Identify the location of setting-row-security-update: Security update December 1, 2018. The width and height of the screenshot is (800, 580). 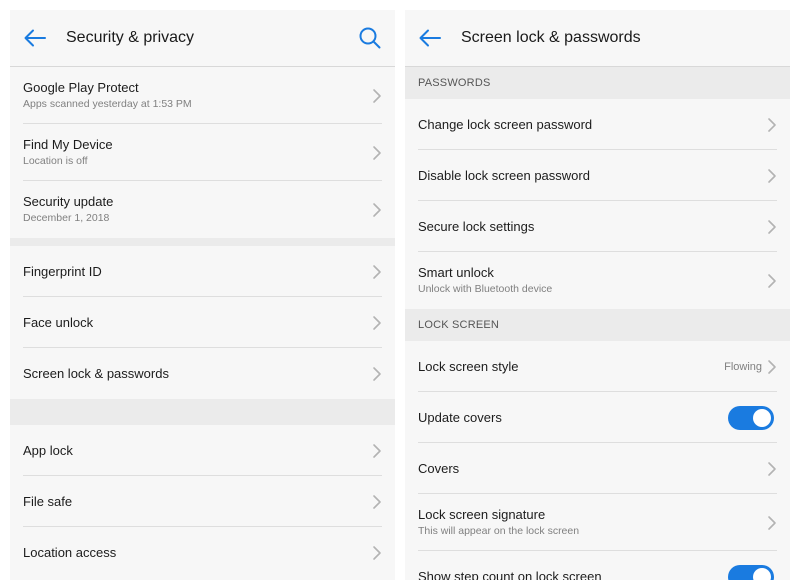
(202, 209).